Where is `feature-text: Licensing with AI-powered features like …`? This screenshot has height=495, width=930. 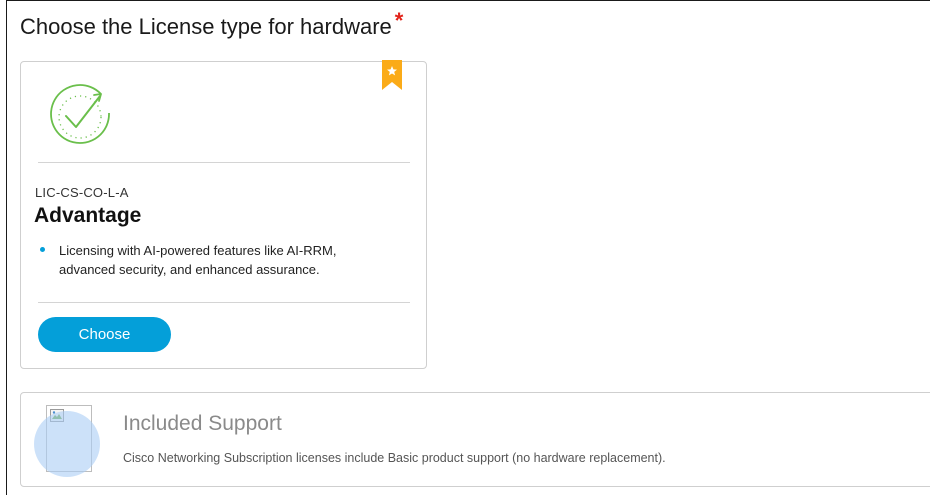 feature-text: Licensing with AI-powered features like … is located at coordinates (198, 260).